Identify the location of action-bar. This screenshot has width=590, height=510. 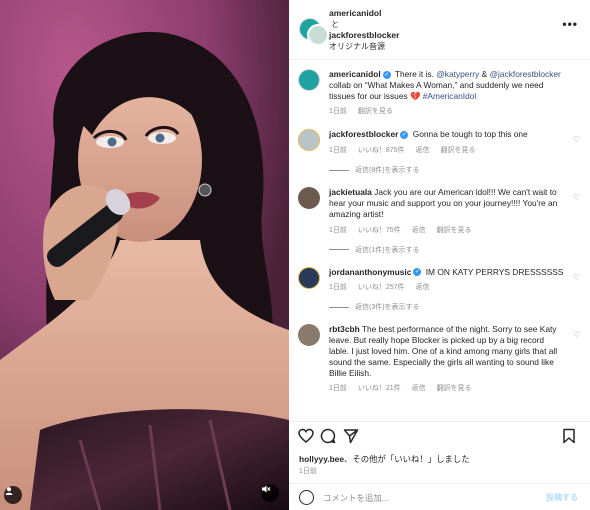
(439, 437).